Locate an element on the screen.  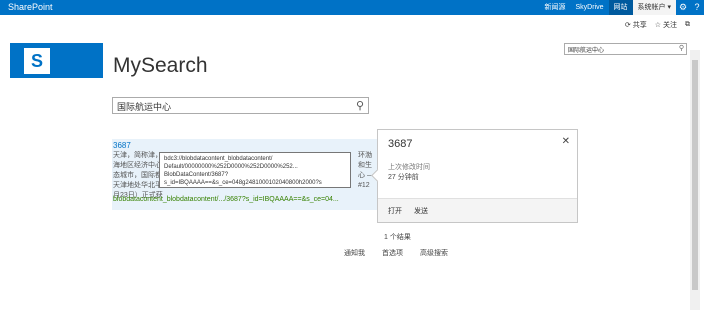
topnav-skydrive: SkyDrive is located at coordinates (590, 7).